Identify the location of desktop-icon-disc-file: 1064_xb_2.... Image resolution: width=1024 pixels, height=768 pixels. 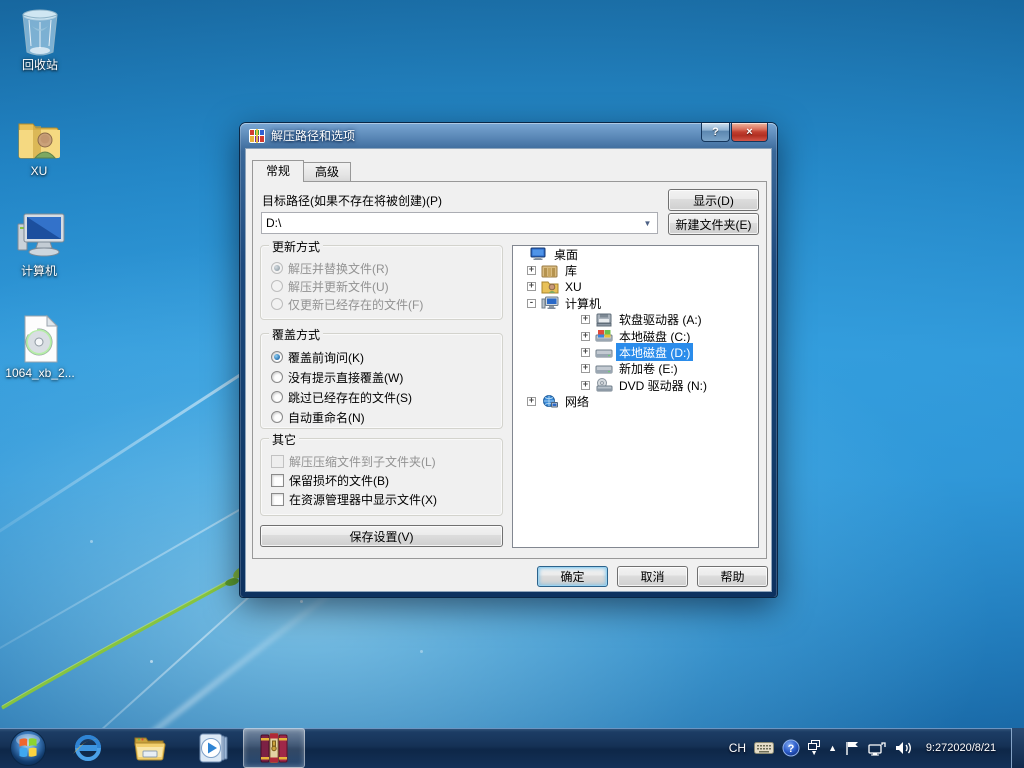
(40, 347).